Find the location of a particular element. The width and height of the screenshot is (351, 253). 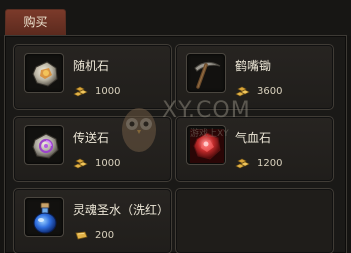

random-stone-icon is located at coordinates (45, 74).